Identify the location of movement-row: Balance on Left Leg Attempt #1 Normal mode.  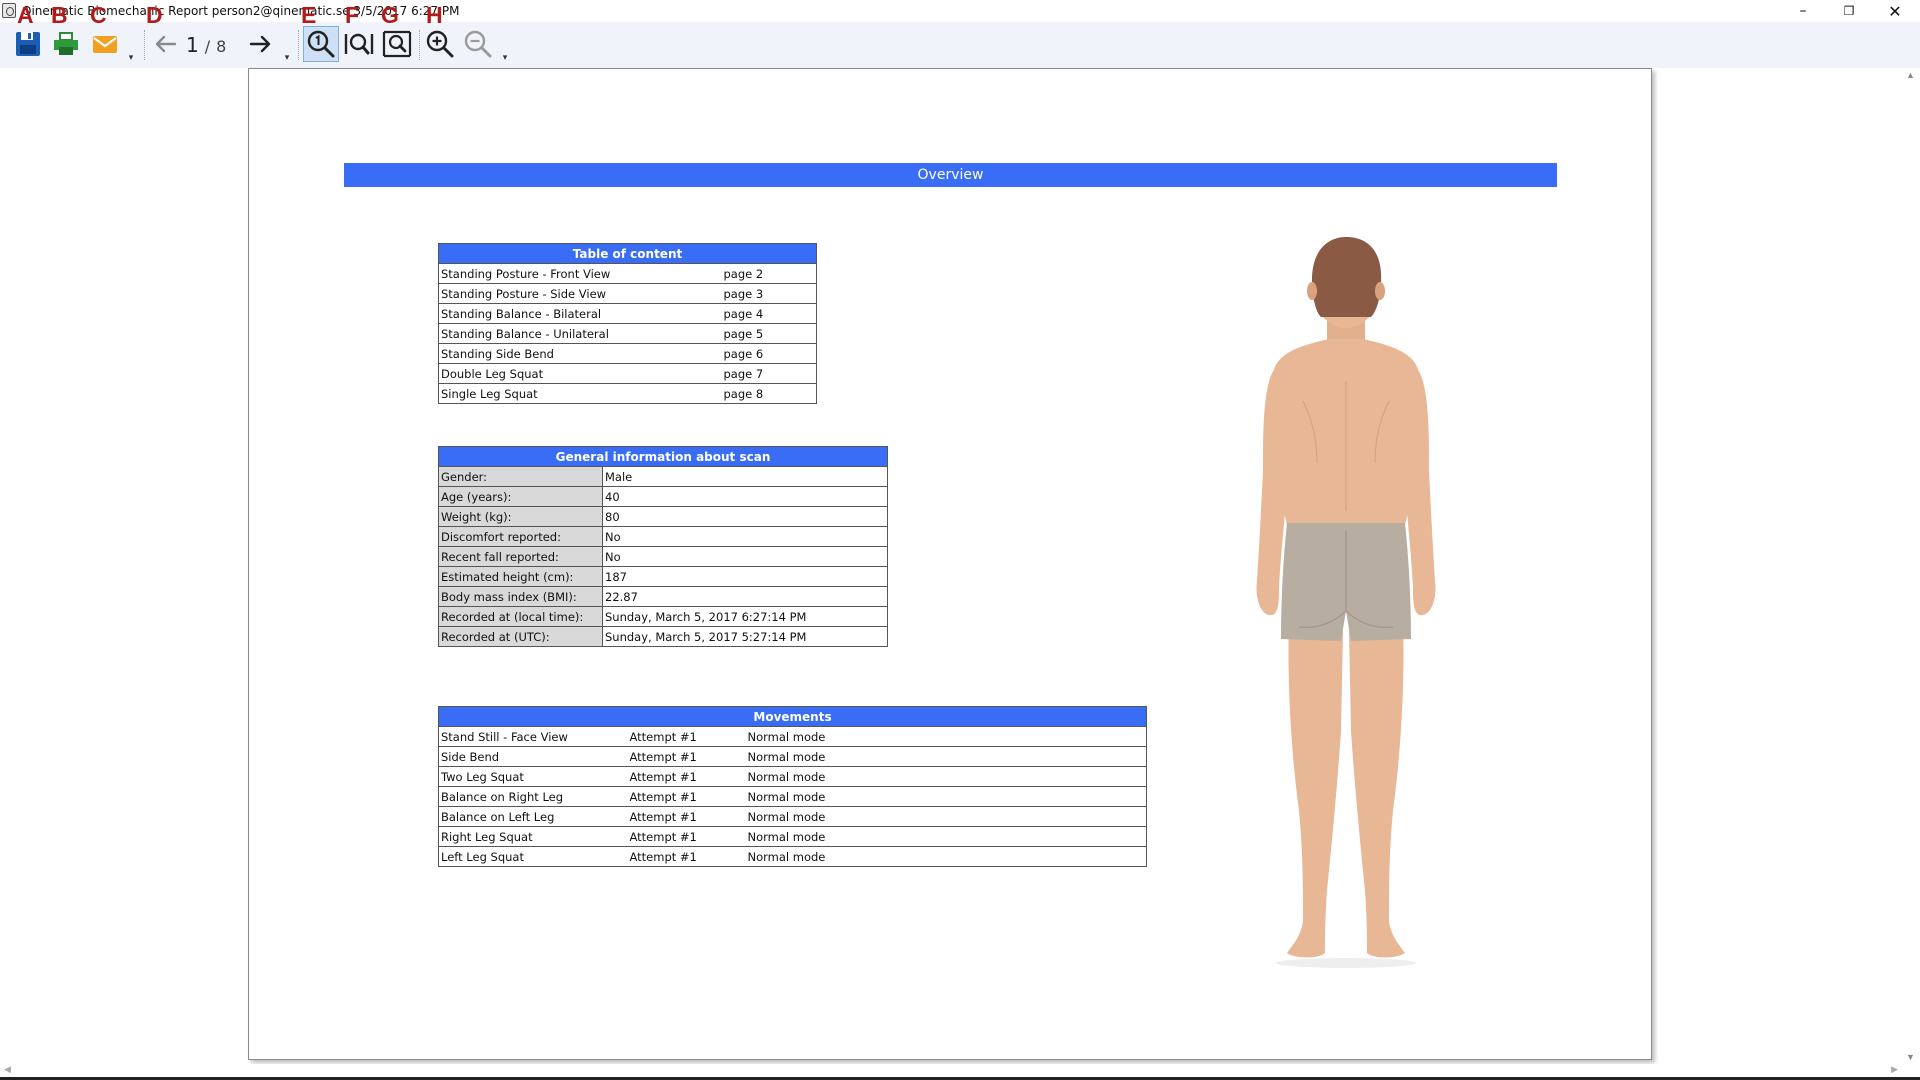
(792, 816).